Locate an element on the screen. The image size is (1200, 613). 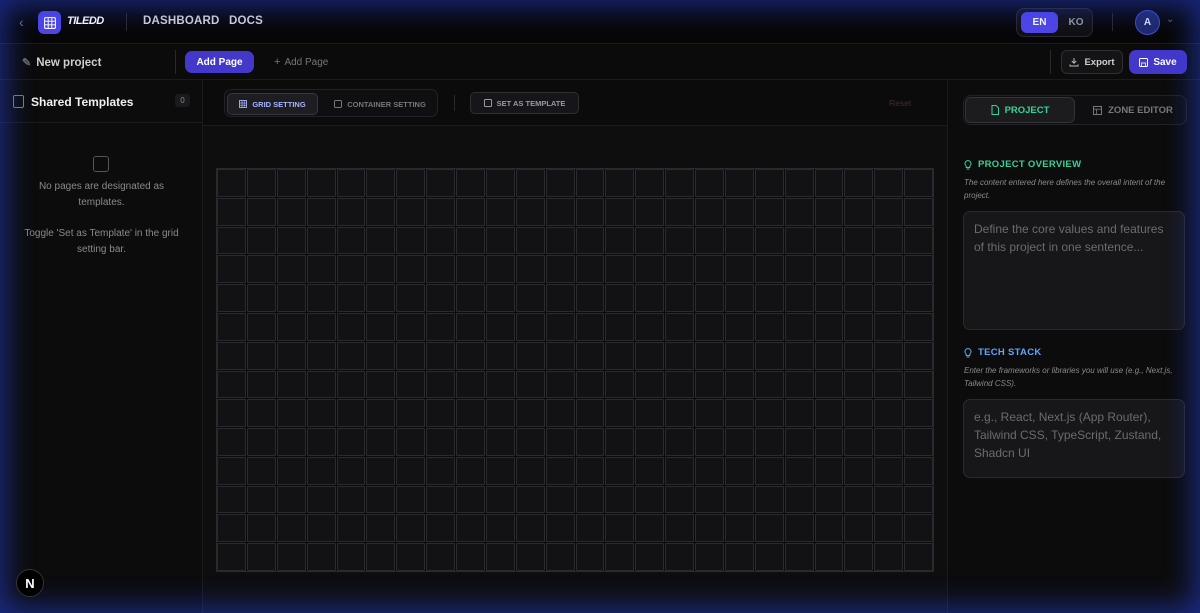
chevron-down-icon: ⌄ is located at coordinates (1170, 19).